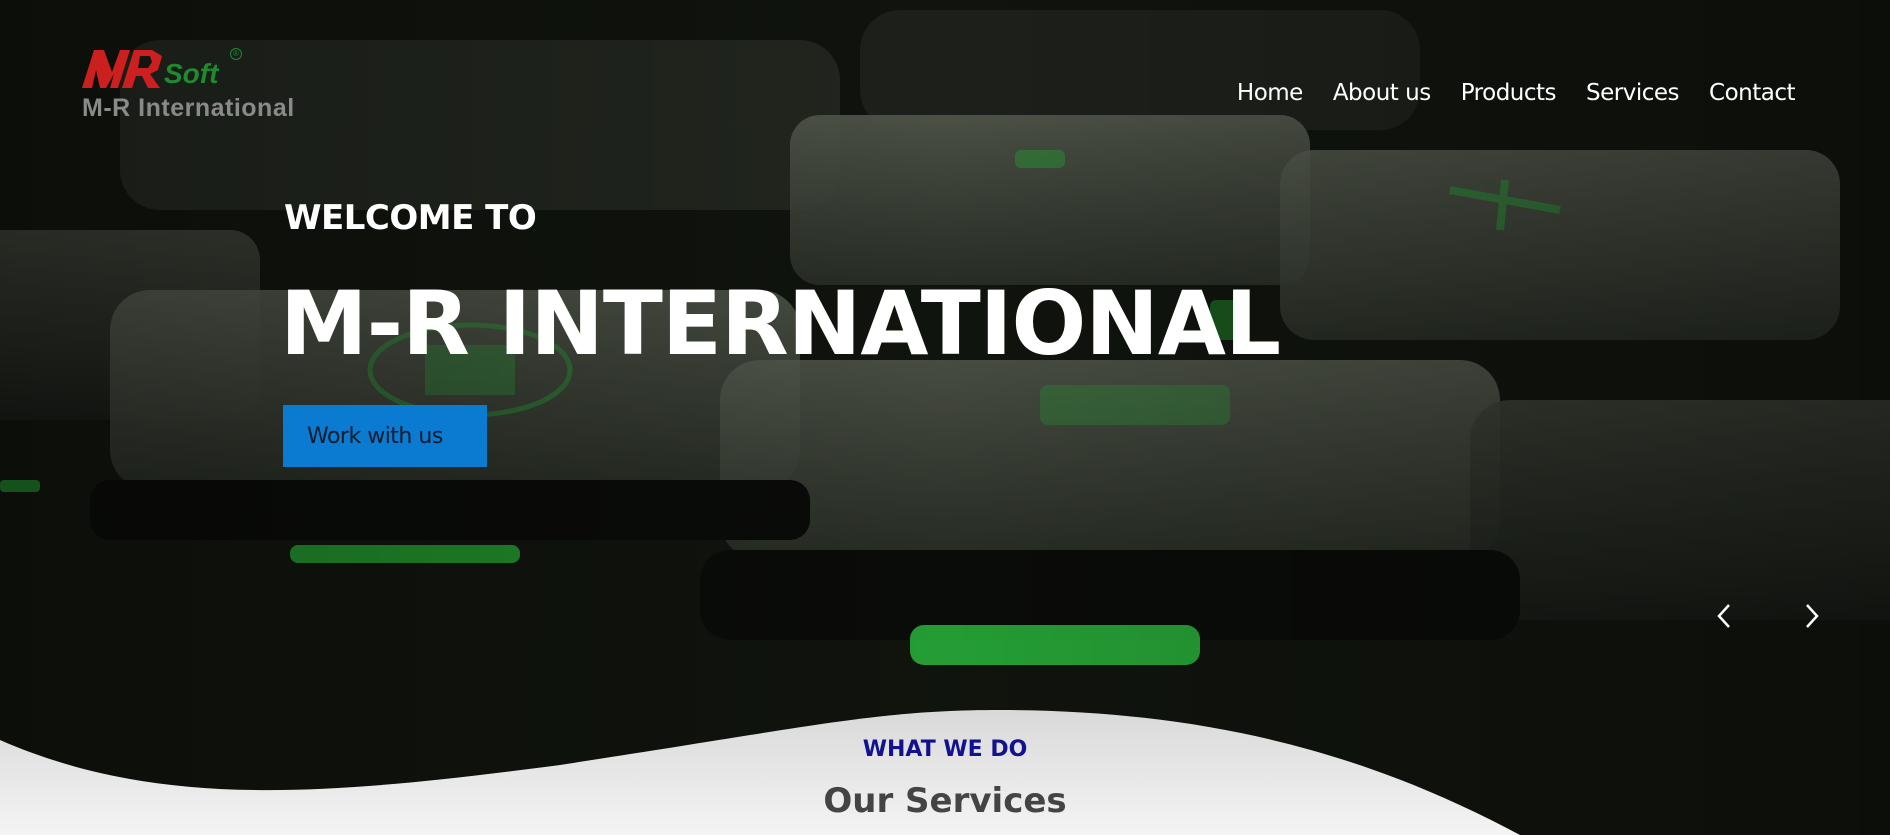 The width and height of the screenshot is (1890, 835). Describe the element at coordinates (760, 772) in the screenshot. I see `section-wave-divider` at that location.